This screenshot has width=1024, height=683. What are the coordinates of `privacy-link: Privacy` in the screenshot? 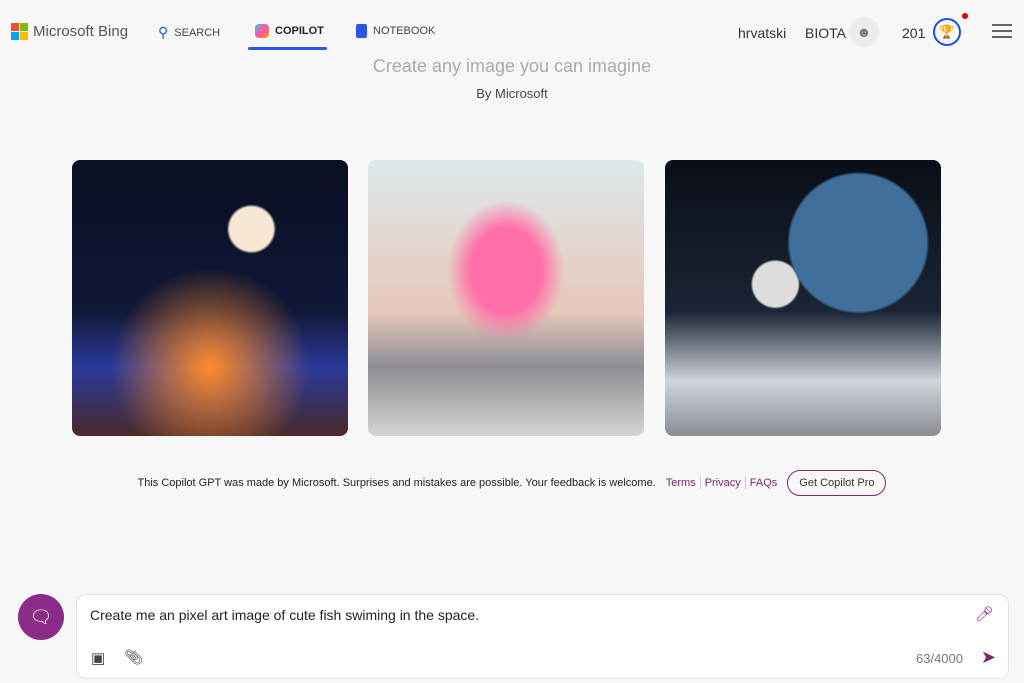 It's located at (722, 483).